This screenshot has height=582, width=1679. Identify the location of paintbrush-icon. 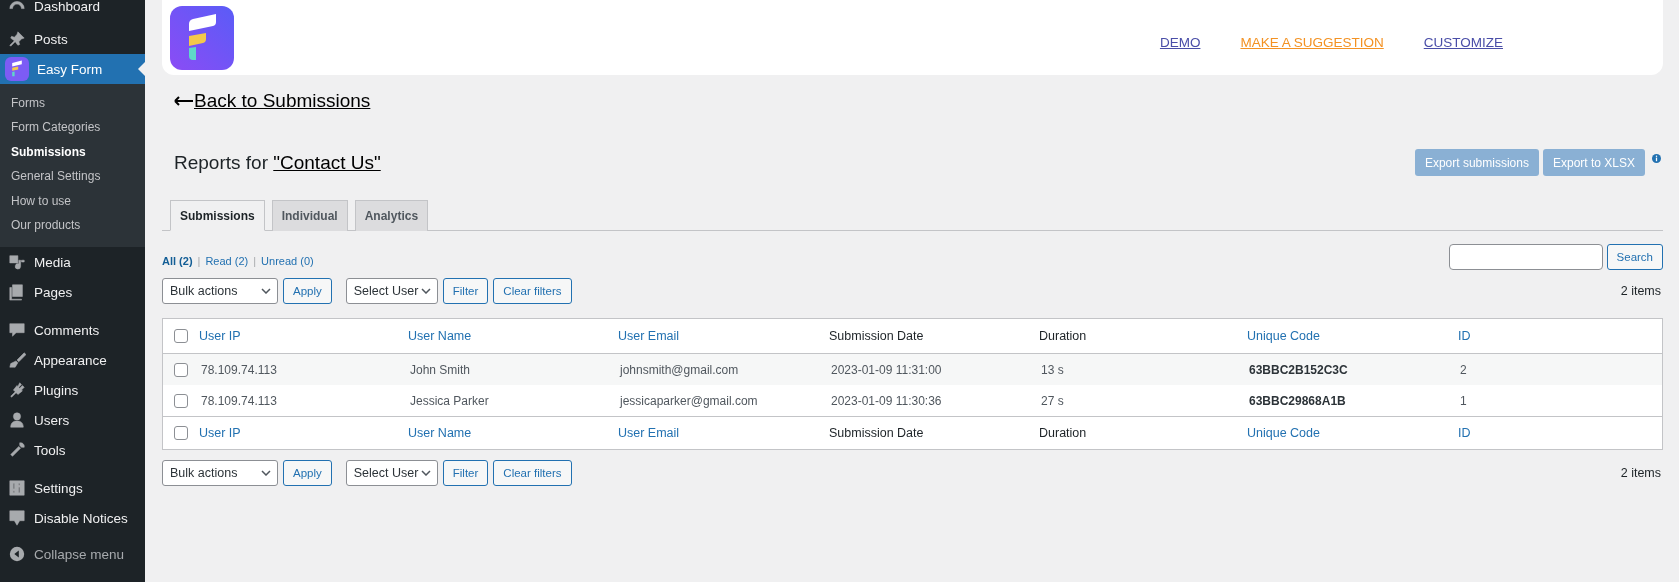
(17, 360).